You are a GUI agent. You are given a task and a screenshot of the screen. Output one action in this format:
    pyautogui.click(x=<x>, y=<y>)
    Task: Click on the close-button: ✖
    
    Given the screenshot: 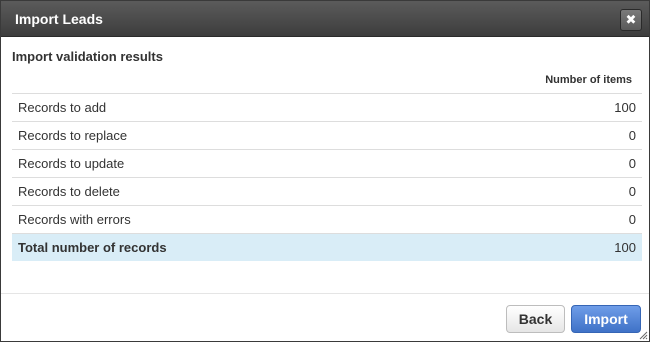 What is the action you would take?
    pyautogui.click(x=631, y=20)
    